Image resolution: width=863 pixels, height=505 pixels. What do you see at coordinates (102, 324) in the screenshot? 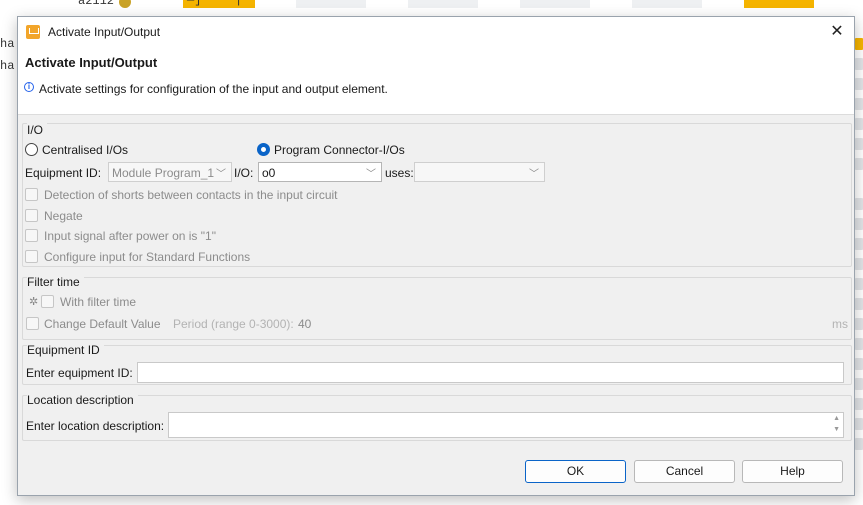
I see `change-default-label: Change Default Value` at bounding box center [102, 324].